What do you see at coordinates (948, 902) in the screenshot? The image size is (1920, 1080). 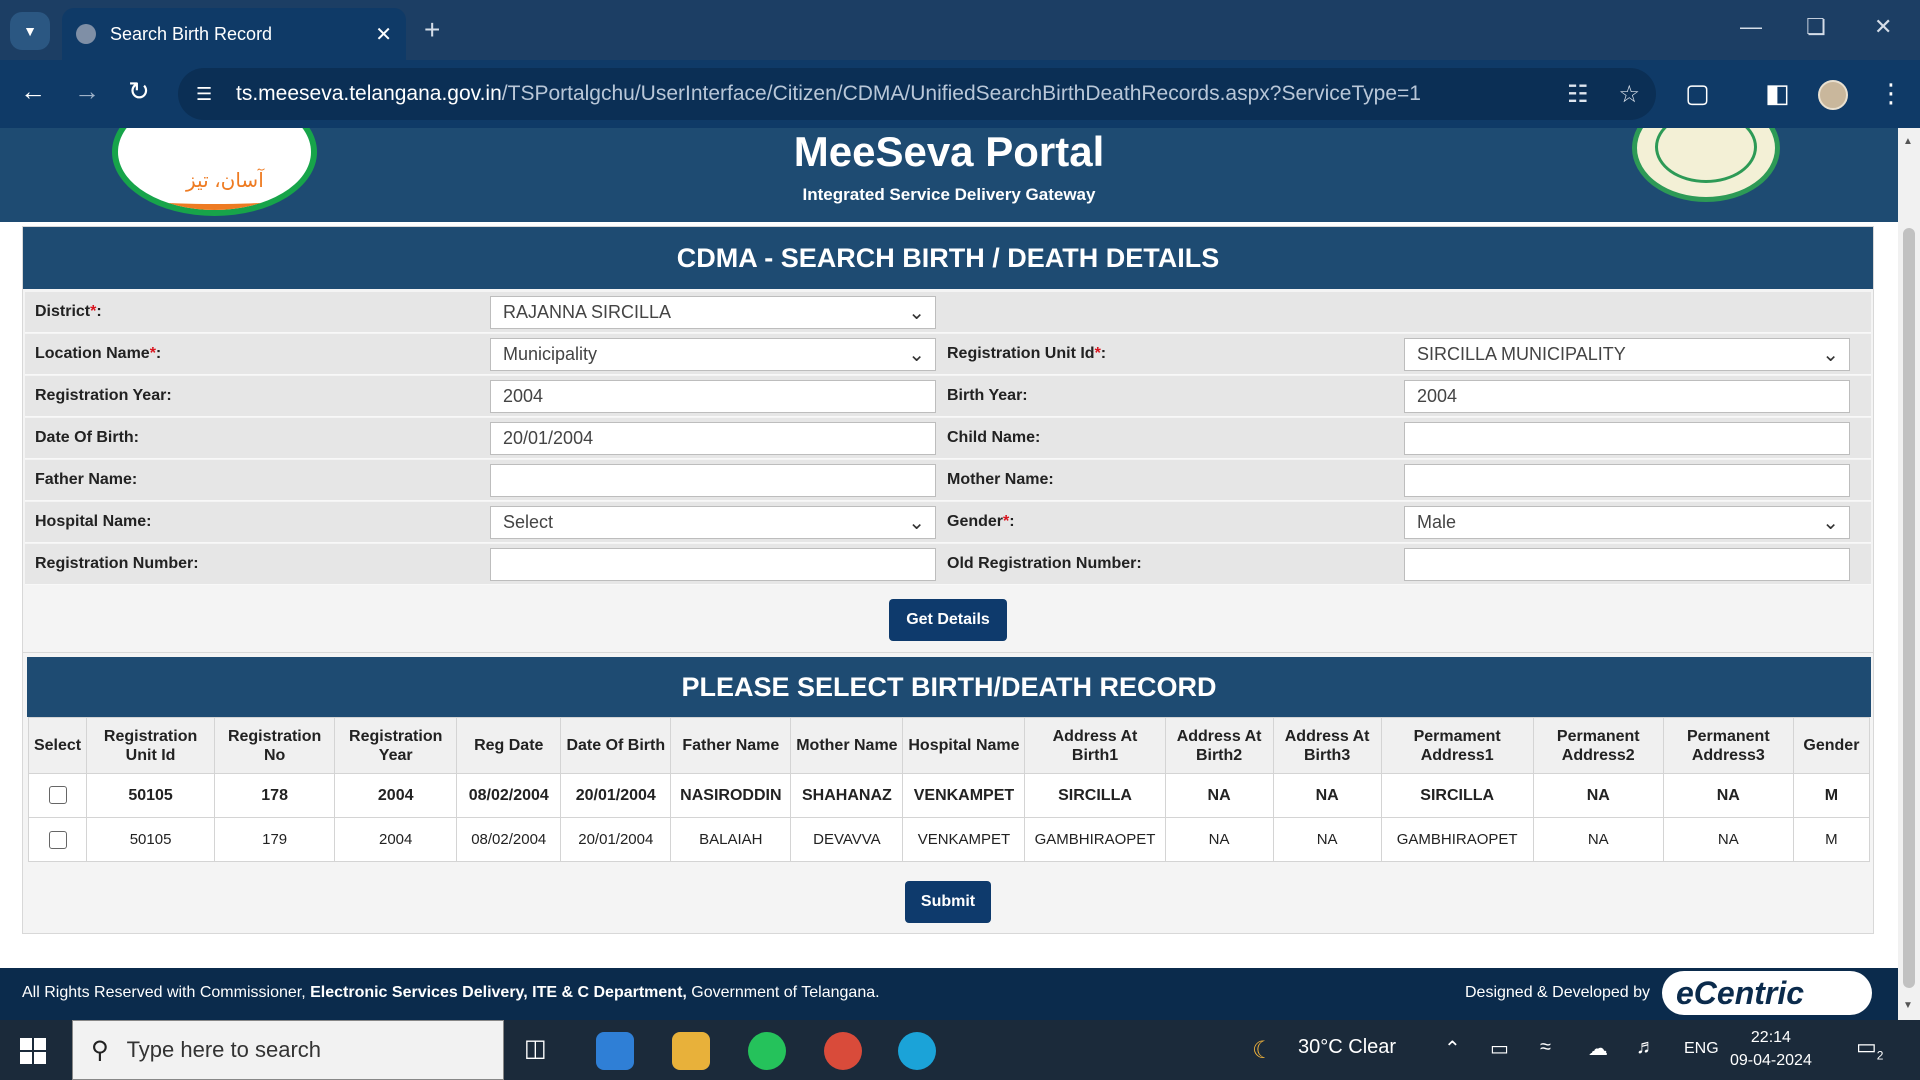 I see `submit-button: Submit` at bounding box center [948, 902].